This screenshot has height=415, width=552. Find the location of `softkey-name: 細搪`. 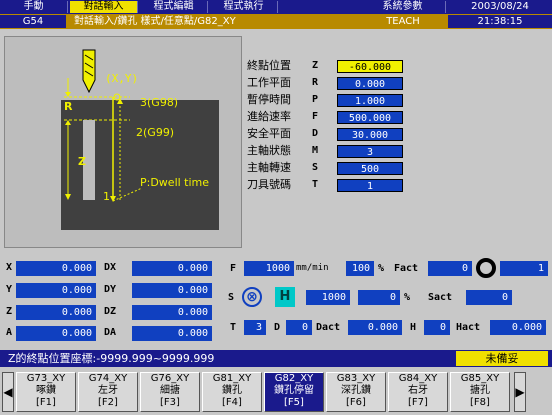

softkey-name: 細搪 is located at coordinates (170, 390).